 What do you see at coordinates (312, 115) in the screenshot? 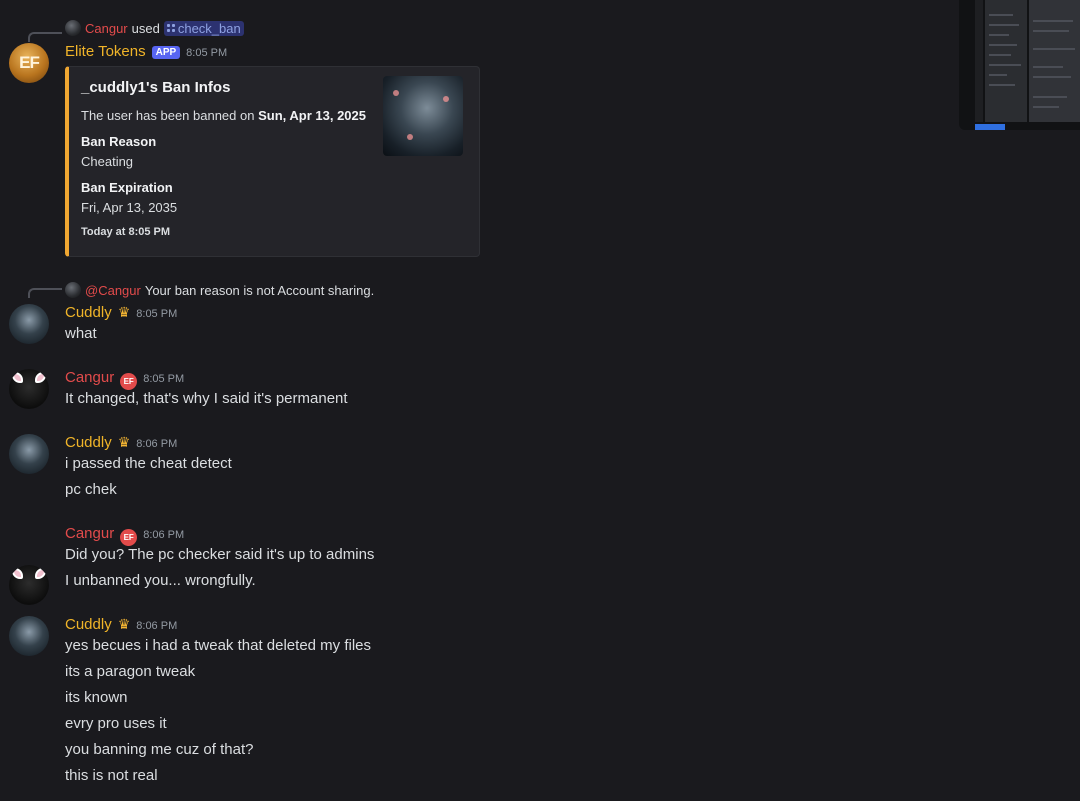
I see `embed-ban-date: Sun, Apr 13, 2025` at bounding box center [312, 115].